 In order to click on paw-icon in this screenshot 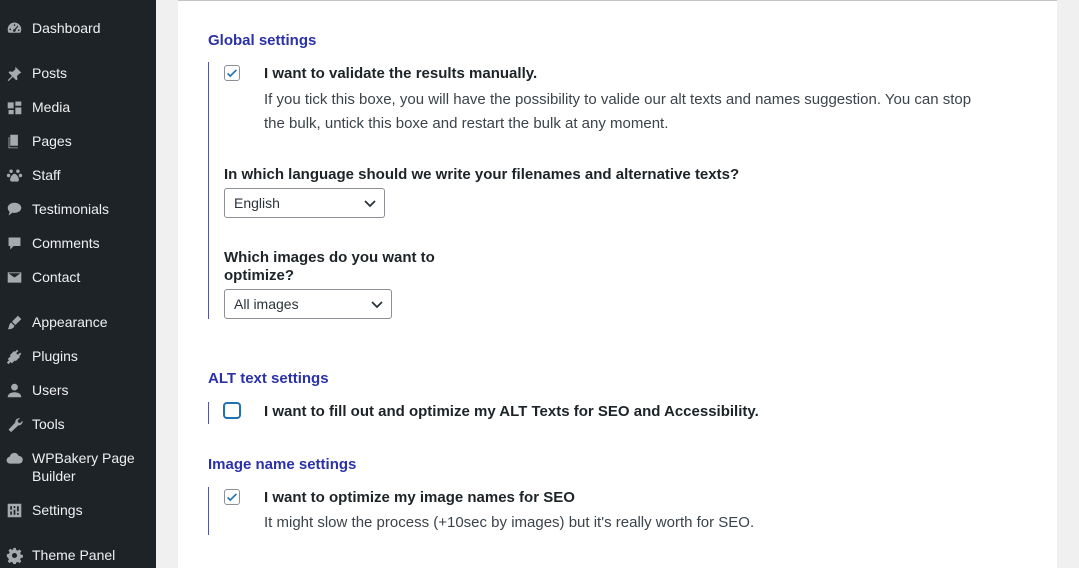, I will do `click(14, 175)`.